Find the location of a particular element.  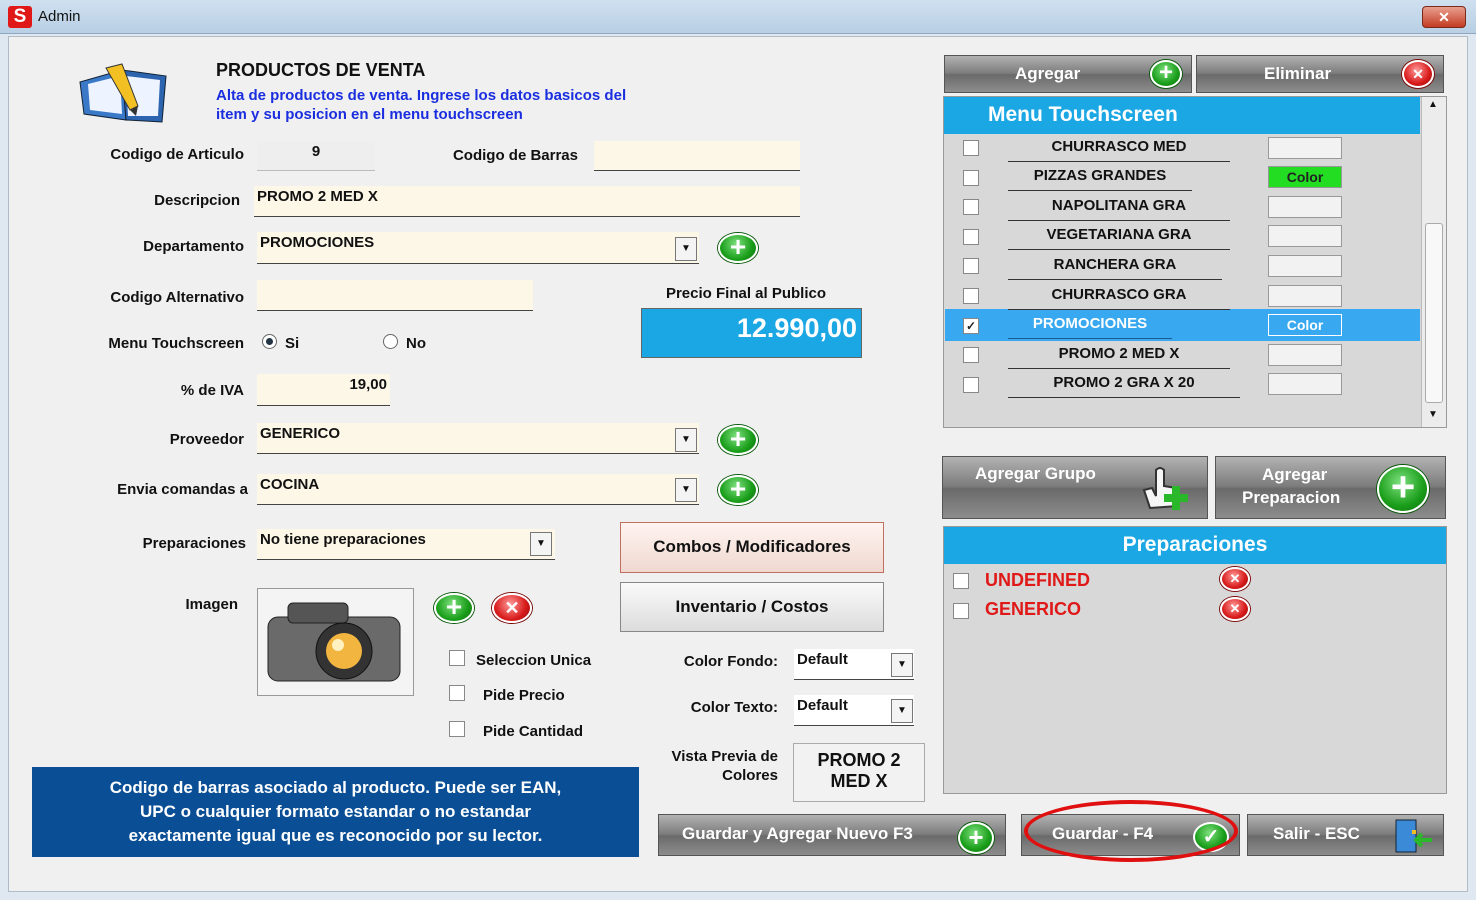

menu-touchscreen-title: Menu Touchscreen is located at coordinates (1182, 115).